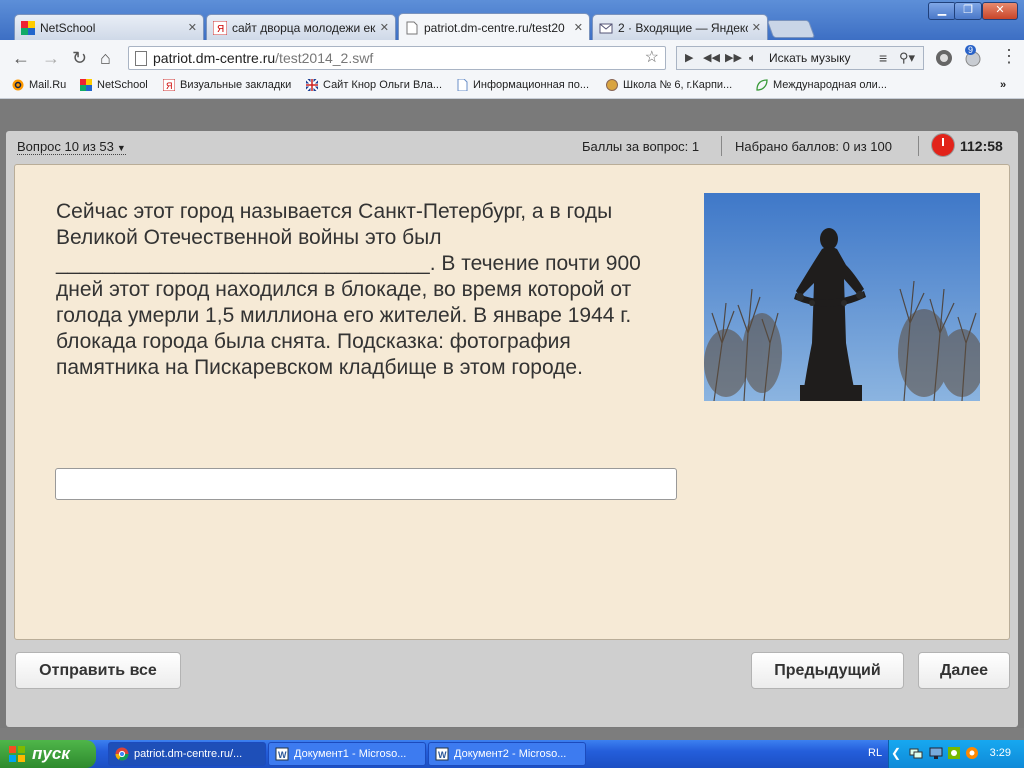 The height and width of the screenshot is (768, 1024). What do you see at coordinates (494, 27) in the screenshot?
I see `tab-patriot: patriot.dm-centre.ru/test20 ✕` at bounding box center [494, 27].